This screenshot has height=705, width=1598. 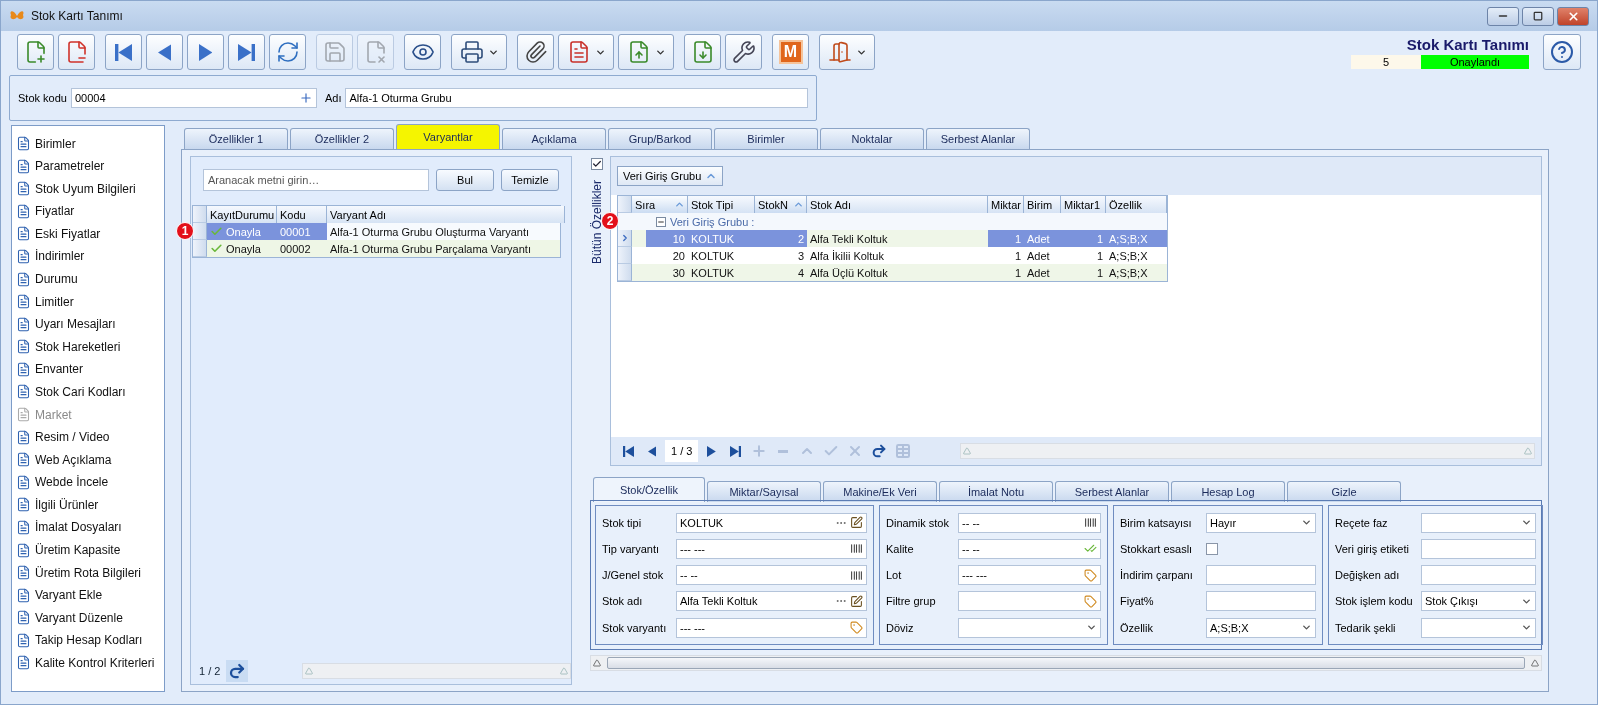 I want to click on column-header: Stok Adı, so click(x=897, y=204).